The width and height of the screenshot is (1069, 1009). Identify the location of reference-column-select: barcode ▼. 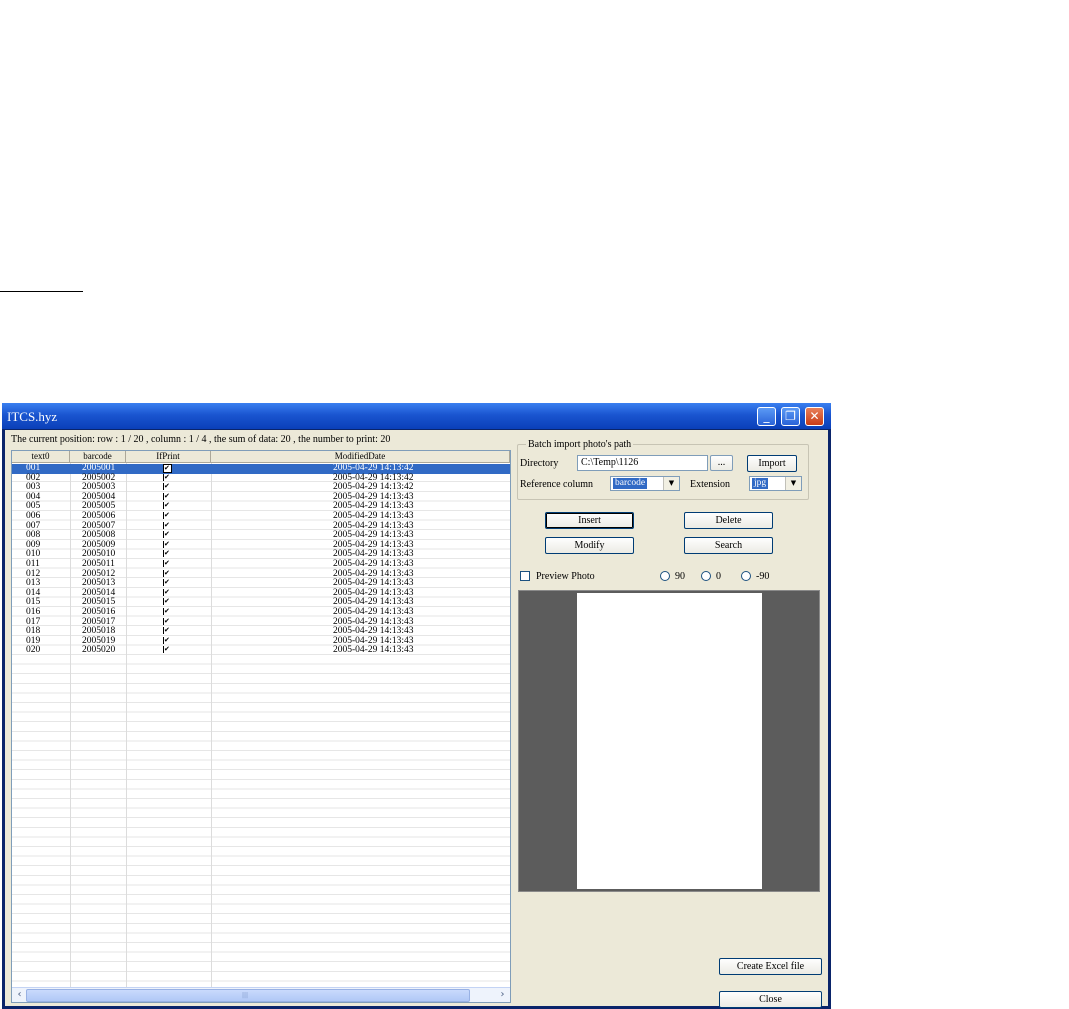
(645, 483).